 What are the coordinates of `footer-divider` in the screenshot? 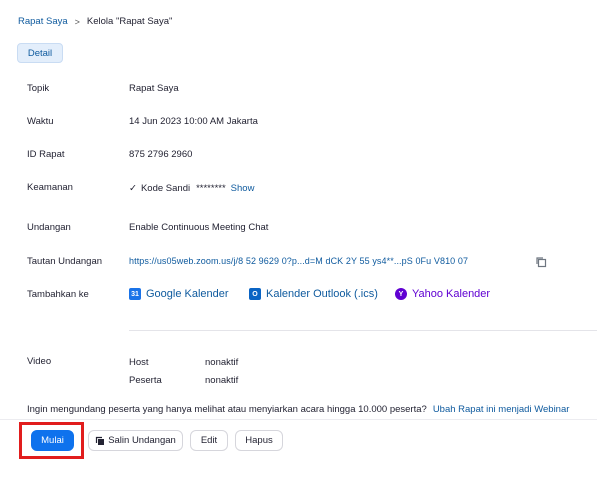 It's located at (298, 419).